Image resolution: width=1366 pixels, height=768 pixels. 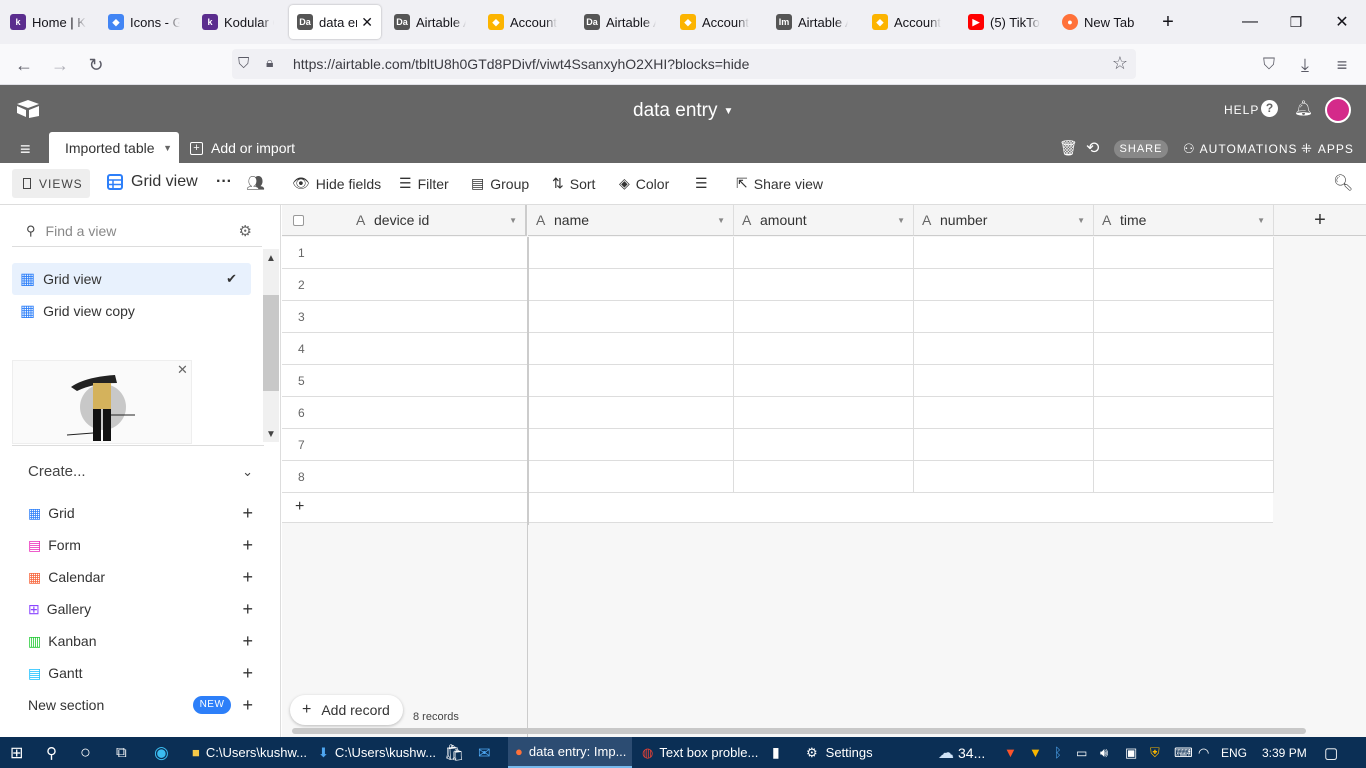 I want to click on airtable-logo-icon, so click(x=28, y=109).